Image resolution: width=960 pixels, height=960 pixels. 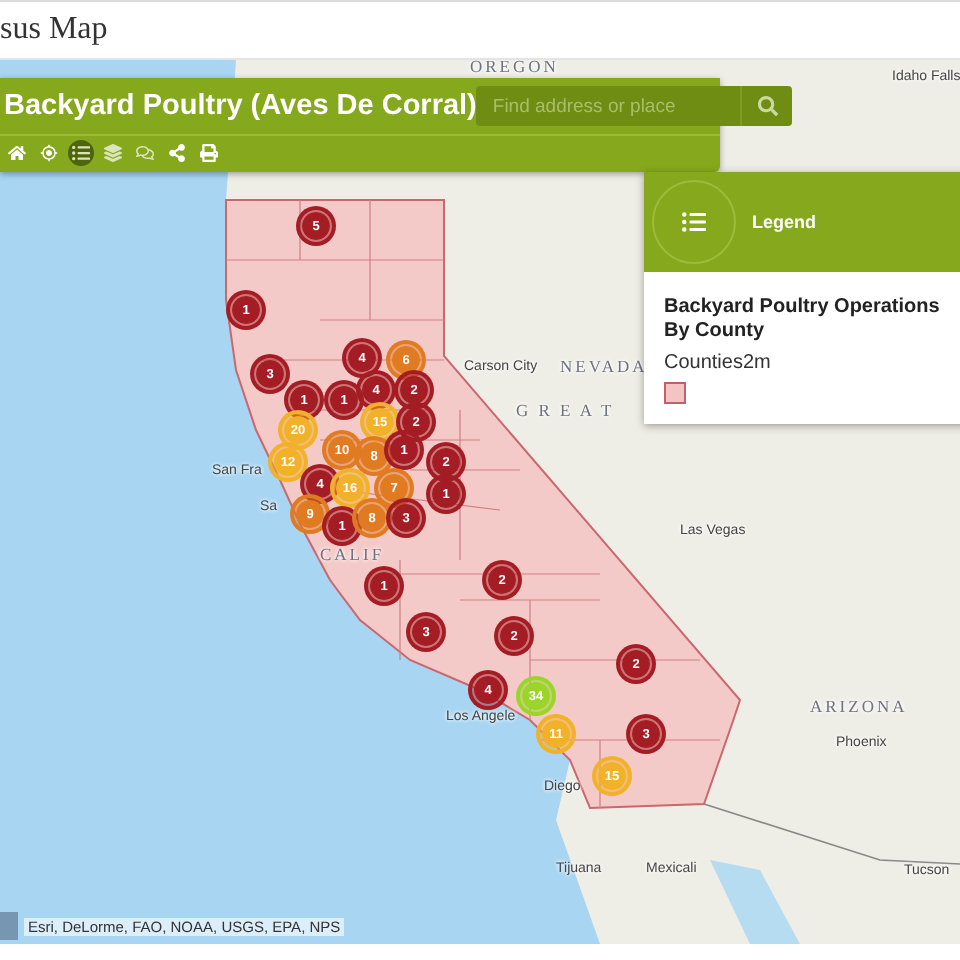 I want to click on region-label: OREGON, so click(x=514, y=68).